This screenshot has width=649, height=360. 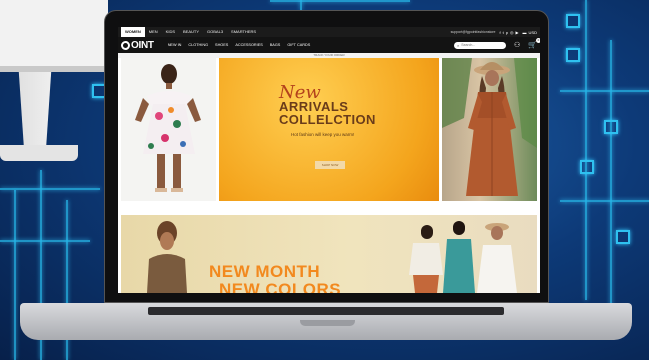 What do you see at coordinates (280, 286) in the screenshot?
I see `banner-title-line2: NEW COLORS` at bounding box center [280, 286].